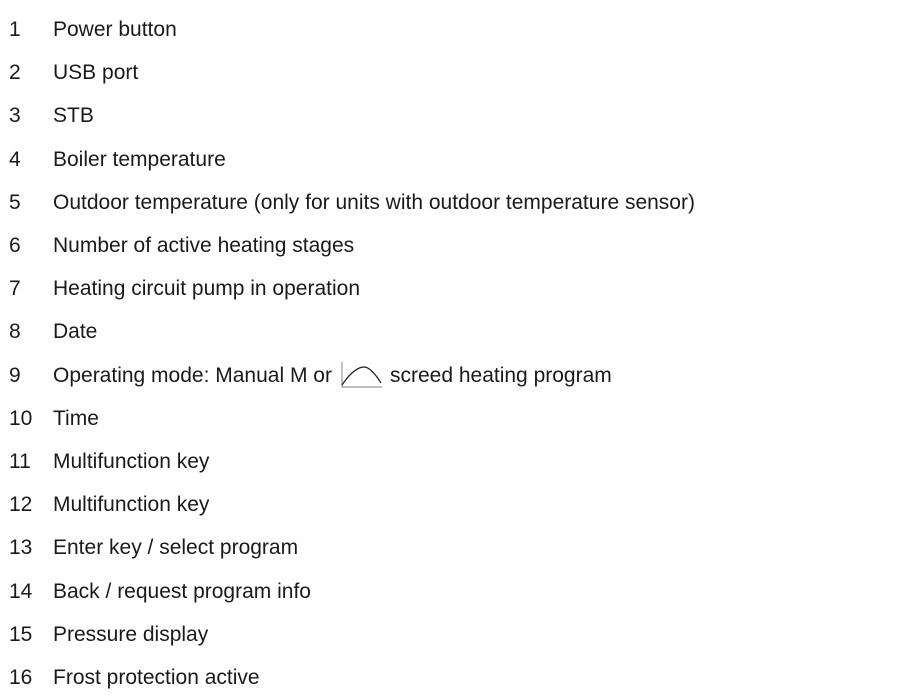 This screenshot has width=913, height=699. Describe the element at coordinates (73, 116) in the screenshot. I see `item-text: STB` at that location.